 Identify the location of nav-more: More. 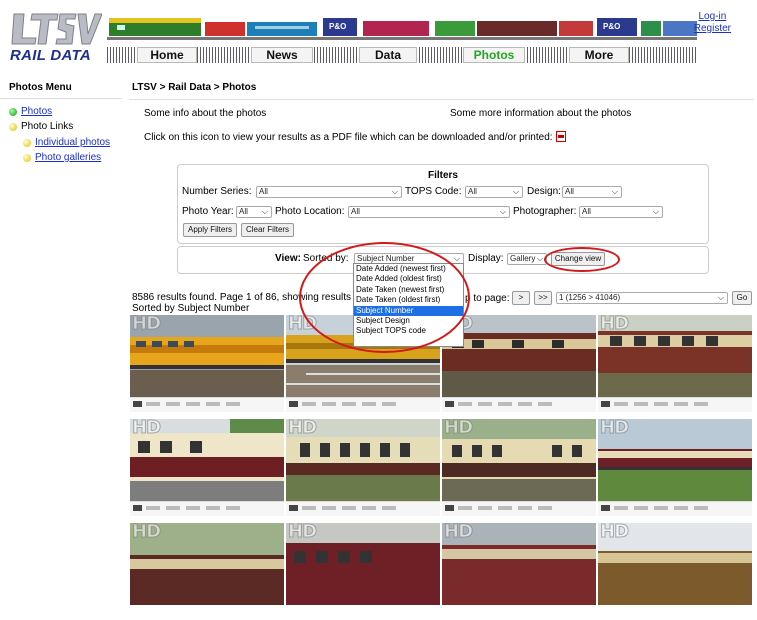
(599, 55).